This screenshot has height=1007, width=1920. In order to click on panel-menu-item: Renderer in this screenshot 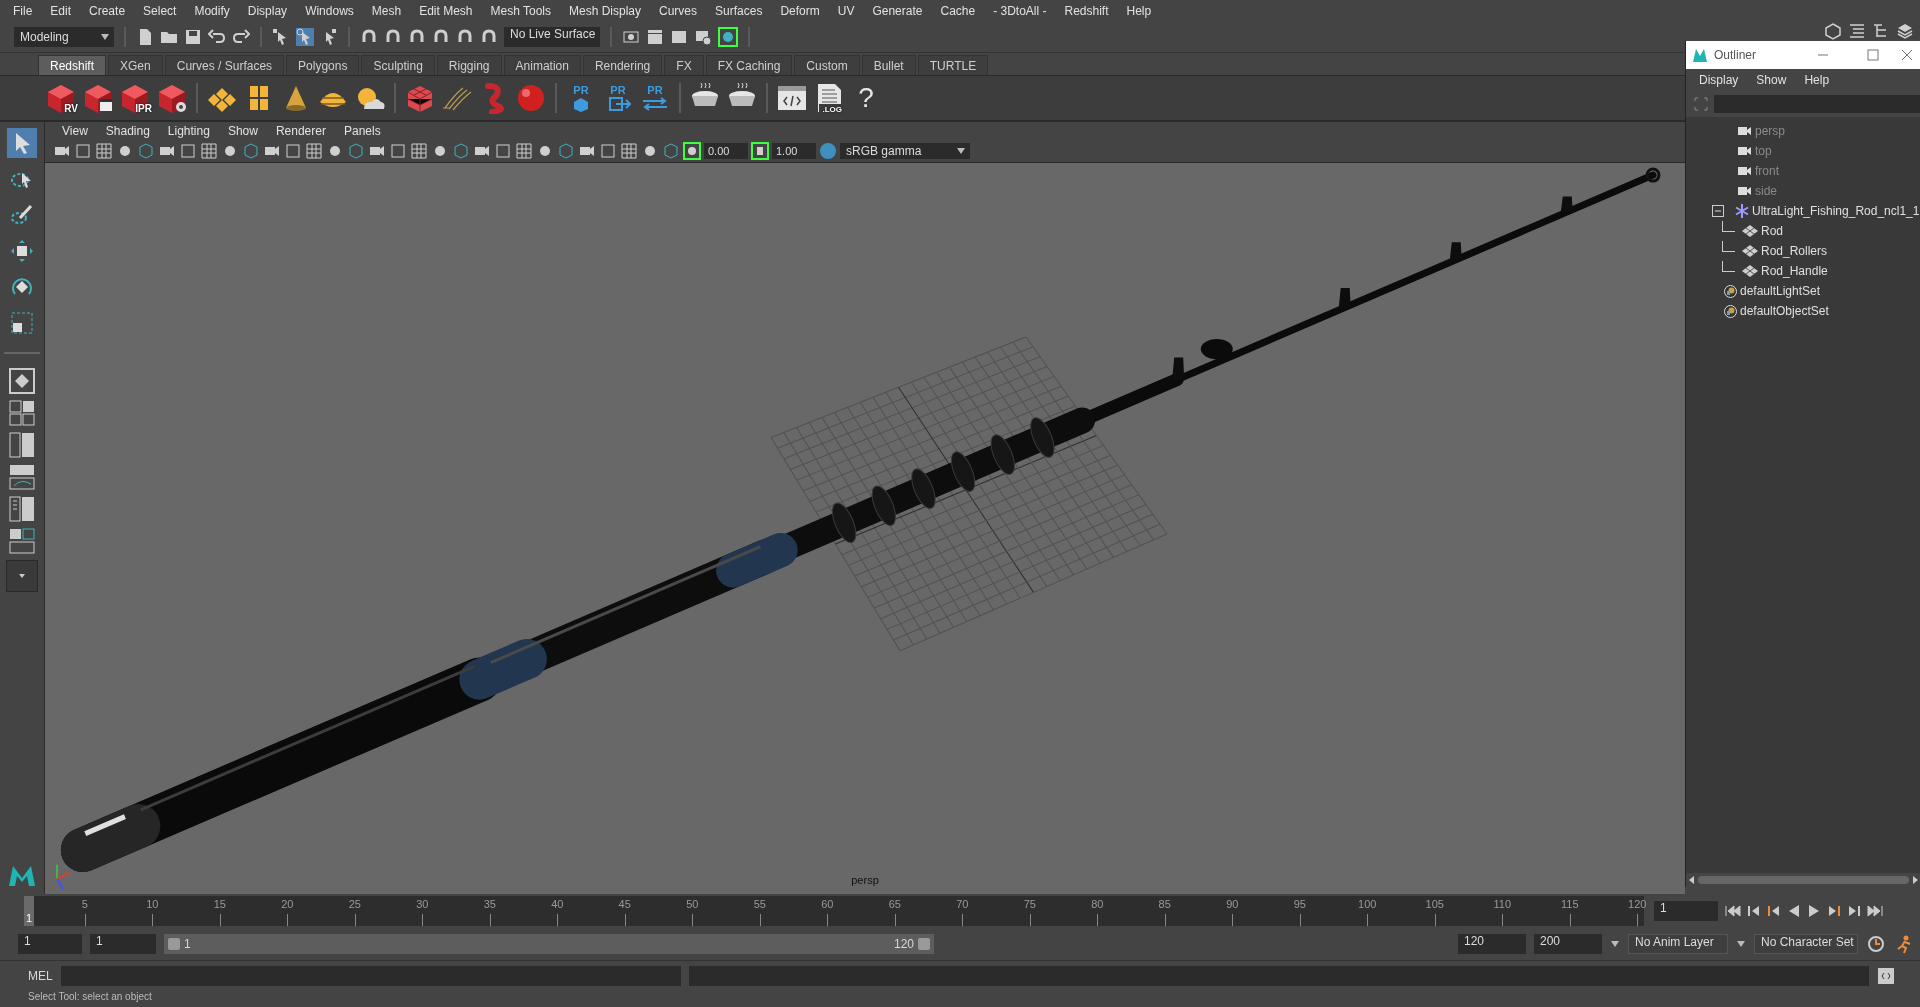, I will do `click(300, 131)`.